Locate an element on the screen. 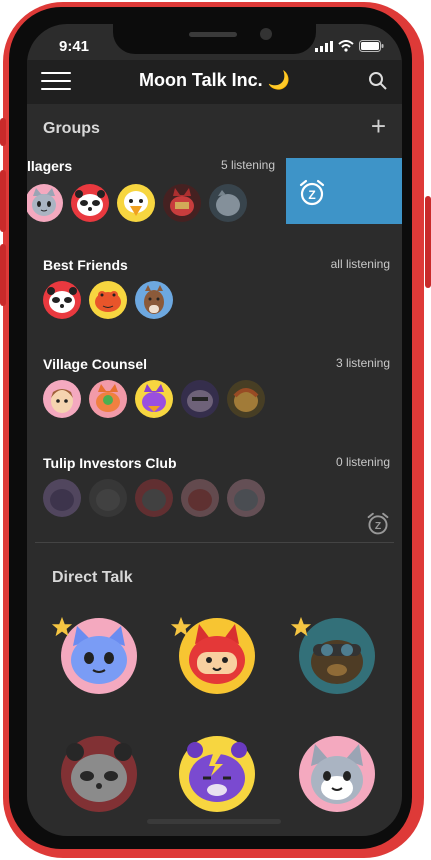 This screenshot has height=860, width=431. group-status: all listening is located at coordinates (360, 264).